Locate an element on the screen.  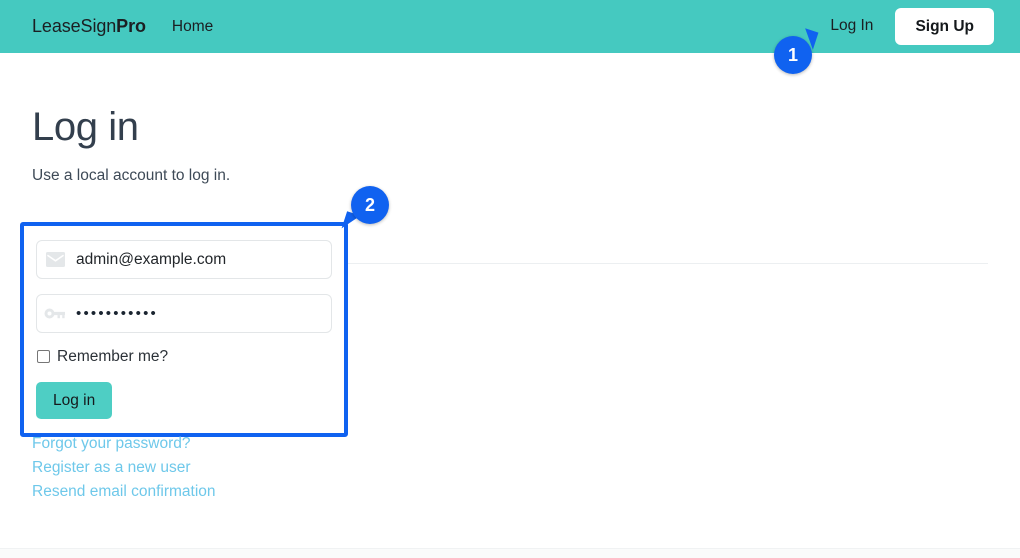
forgot-password-link: Forgot your password? is located at coordinates (124, 444).